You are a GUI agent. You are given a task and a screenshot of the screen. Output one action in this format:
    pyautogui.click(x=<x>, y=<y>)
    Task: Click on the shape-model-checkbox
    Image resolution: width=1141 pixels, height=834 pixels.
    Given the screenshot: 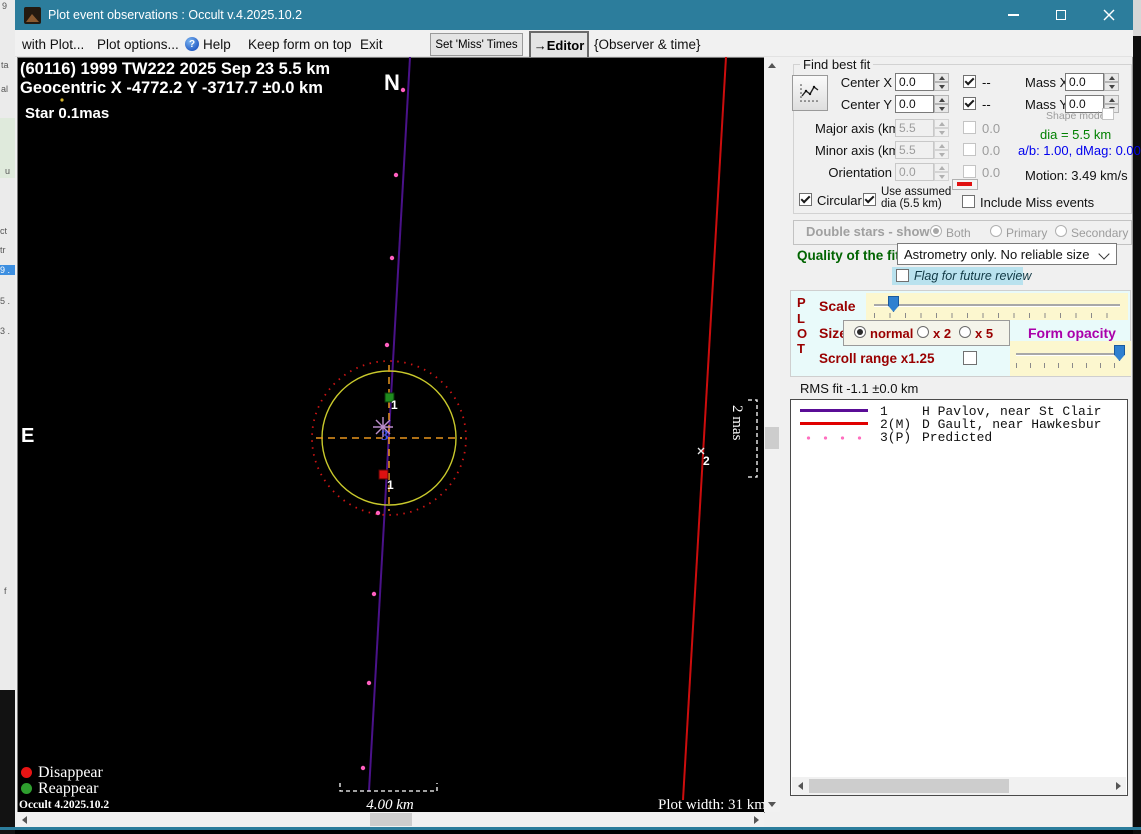 What is the action you would take?
    pyautogui.click(x=1108, y=114)
    